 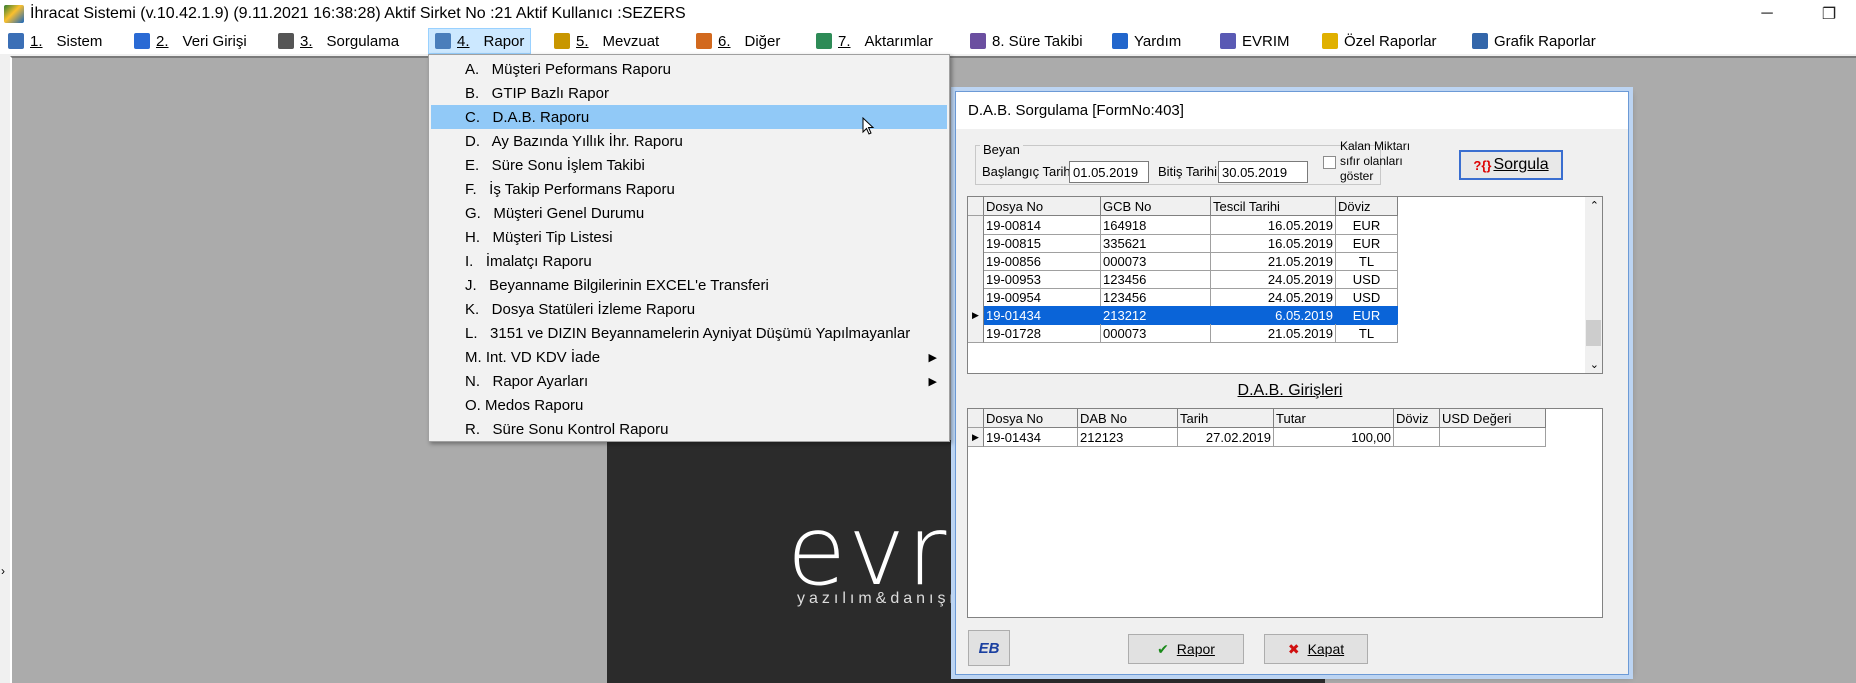 I want to click on table-cell: 19-00815, so click(x=1042, y=243).